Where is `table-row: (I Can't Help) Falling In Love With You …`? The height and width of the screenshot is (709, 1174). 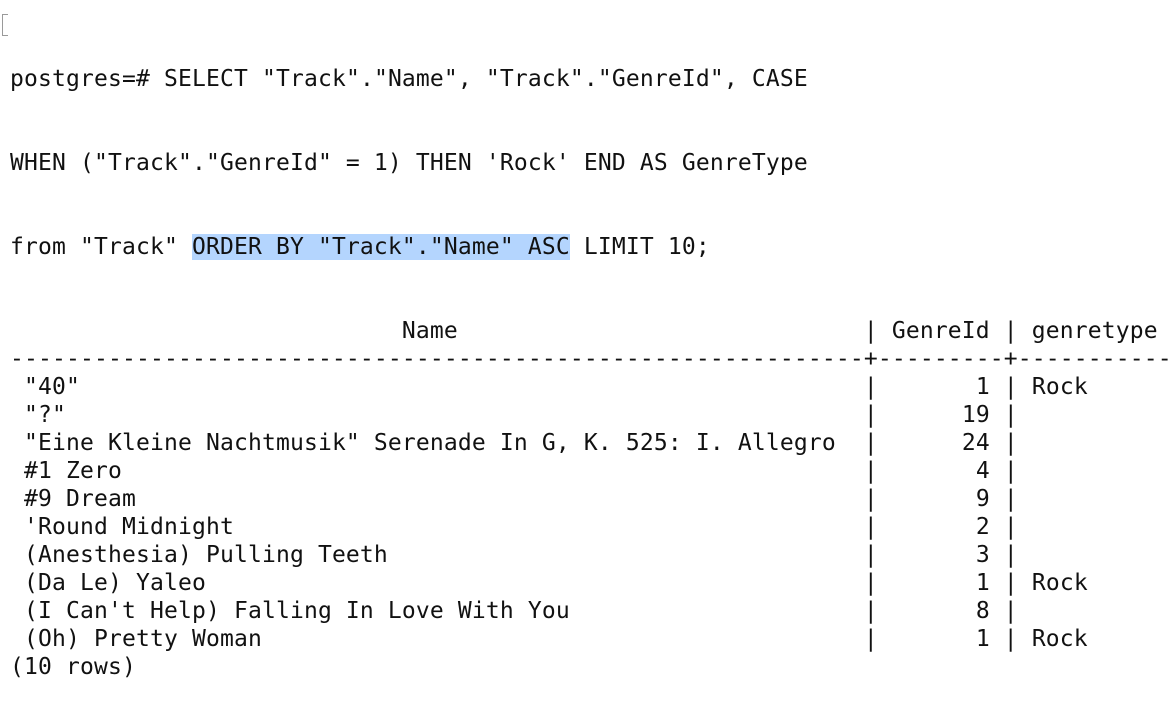
table-row: (I Can't Help) Falling In Love With You … is located at coordinates (528, 611).